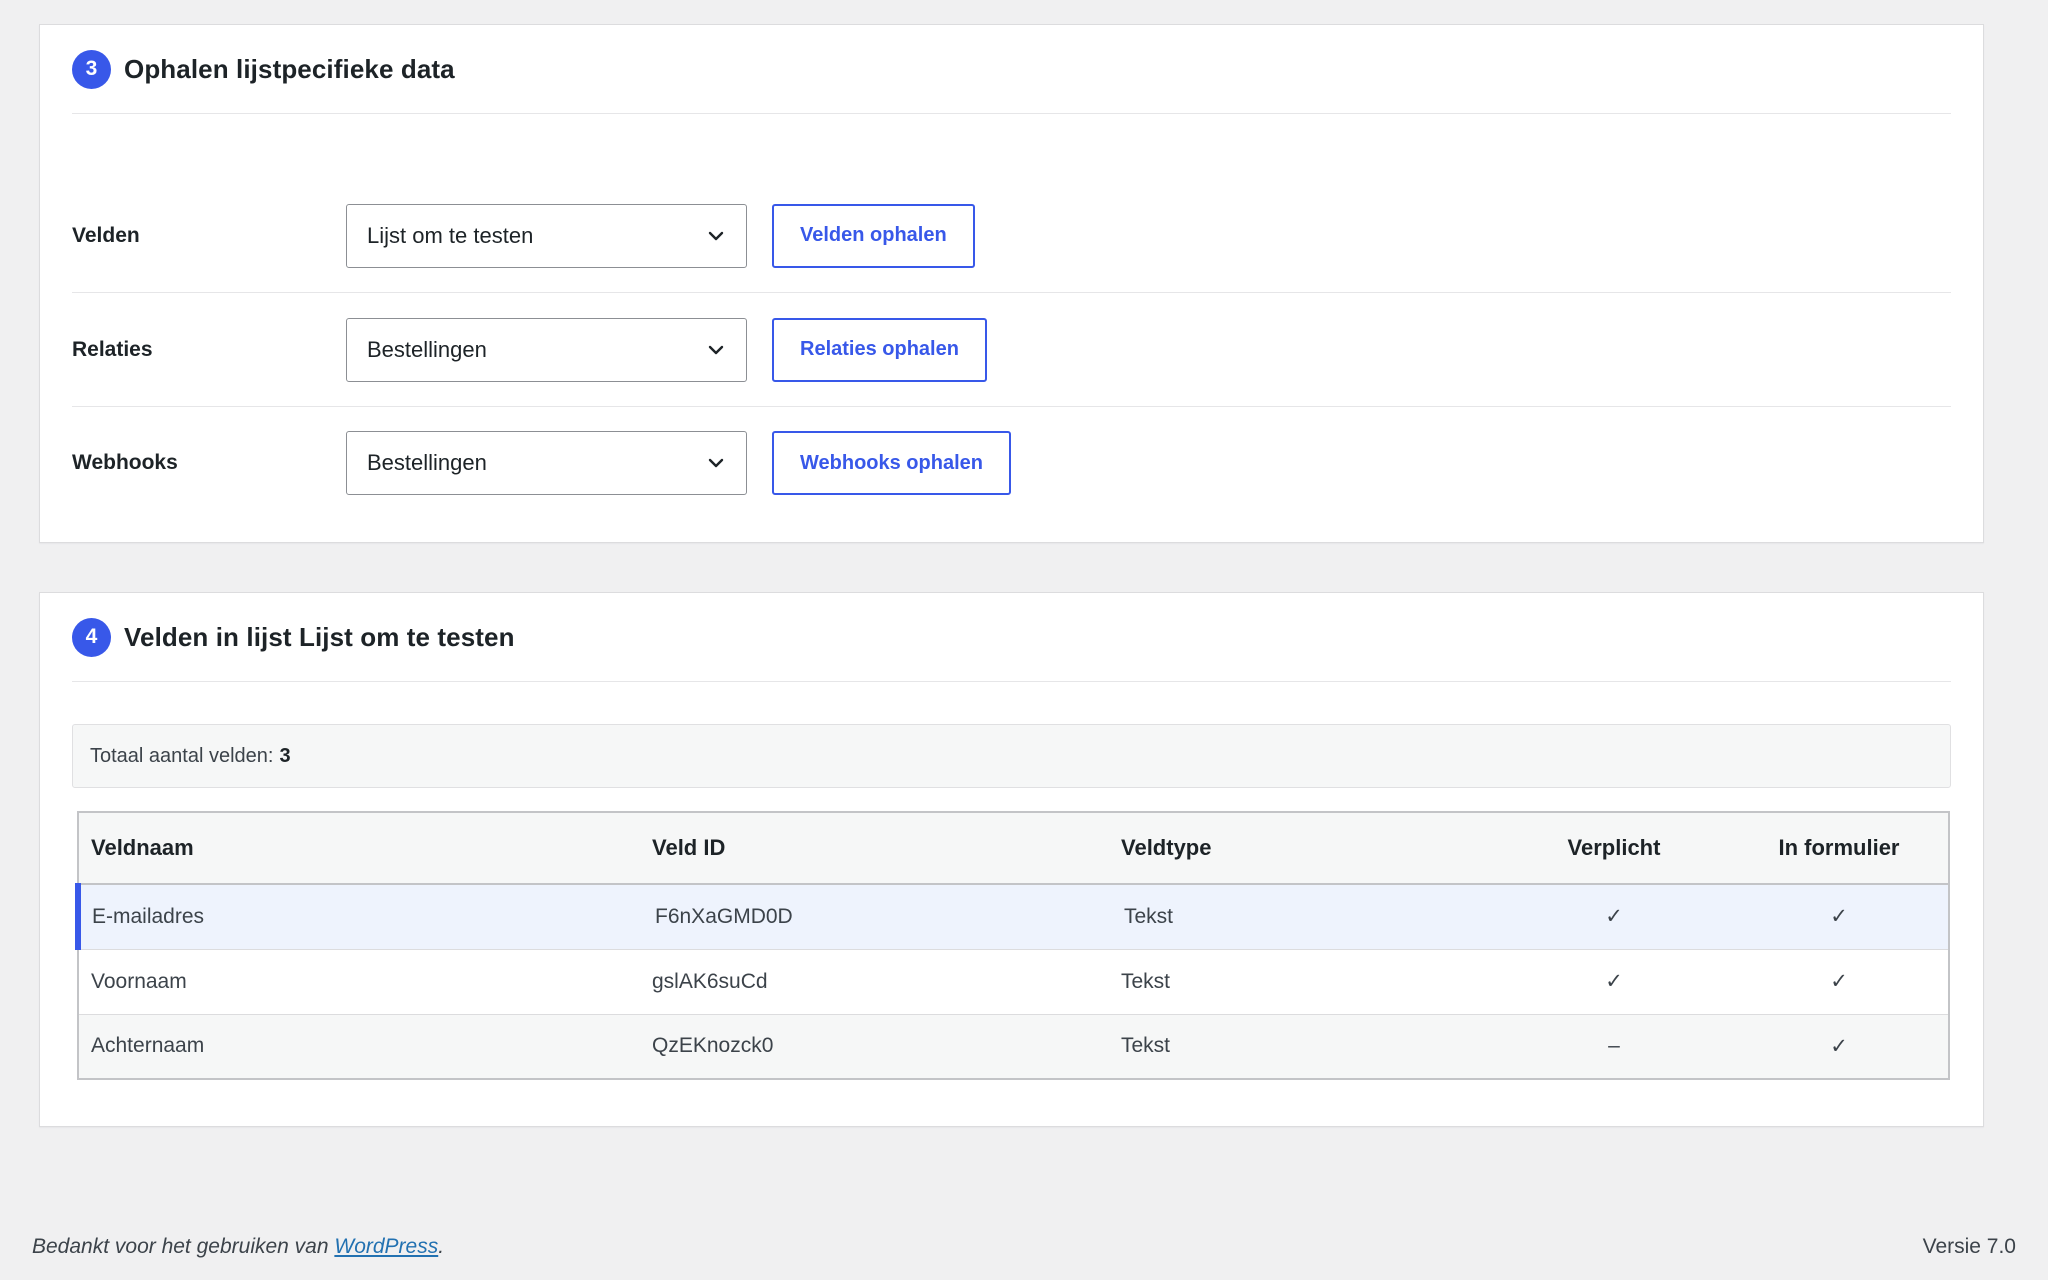  Describe the element at coordinates (182, 755) in the screenshot. I see `total-fields-label: Totaal aantal velden:` at that location.